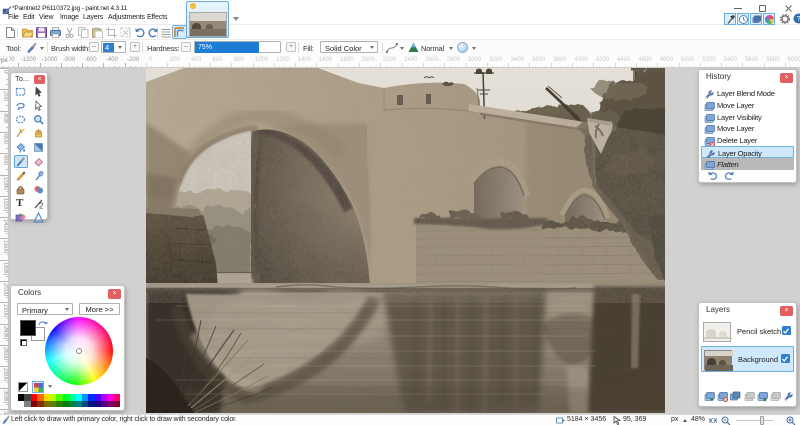 The image size is (800, 425). Describe the element at coordinates (41, 206) in the screenshot. I see `svg-text: 2` at that location.